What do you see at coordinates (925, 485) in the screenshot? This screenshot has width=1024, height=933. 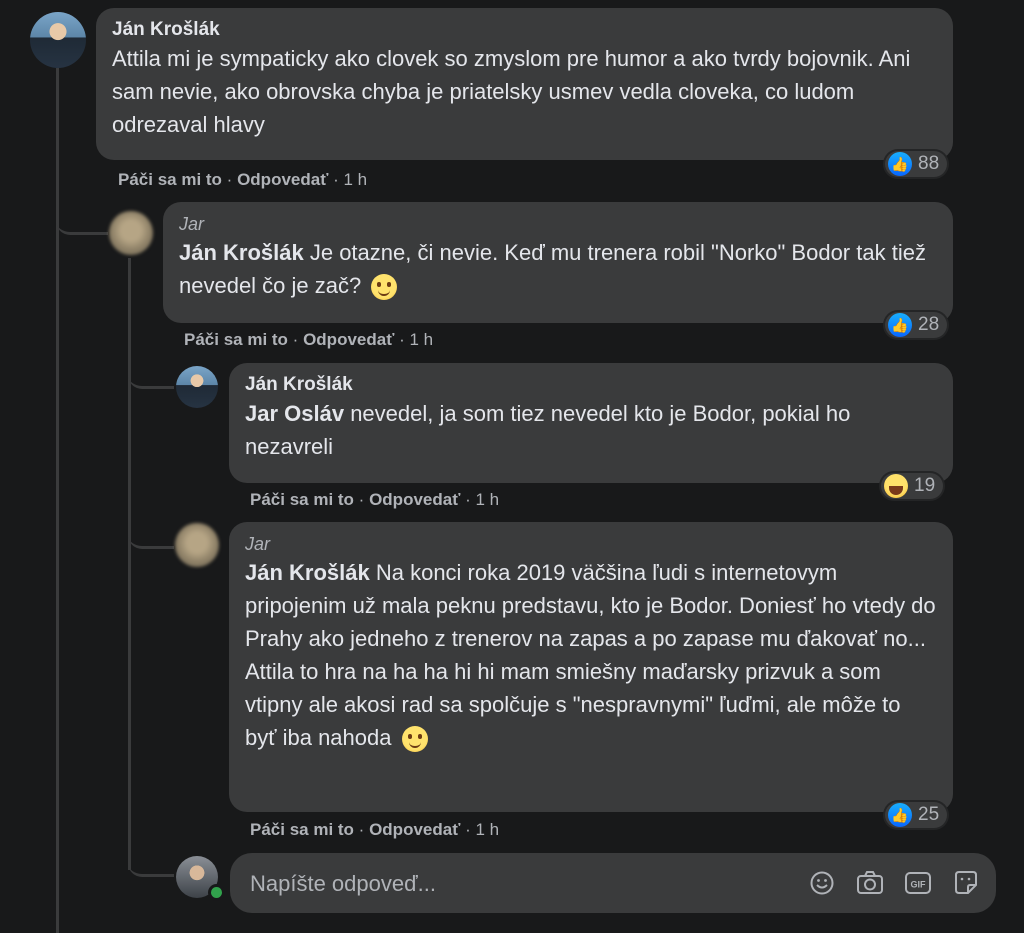 I see `reaction-count: 19` at bounding box center [925, 485].